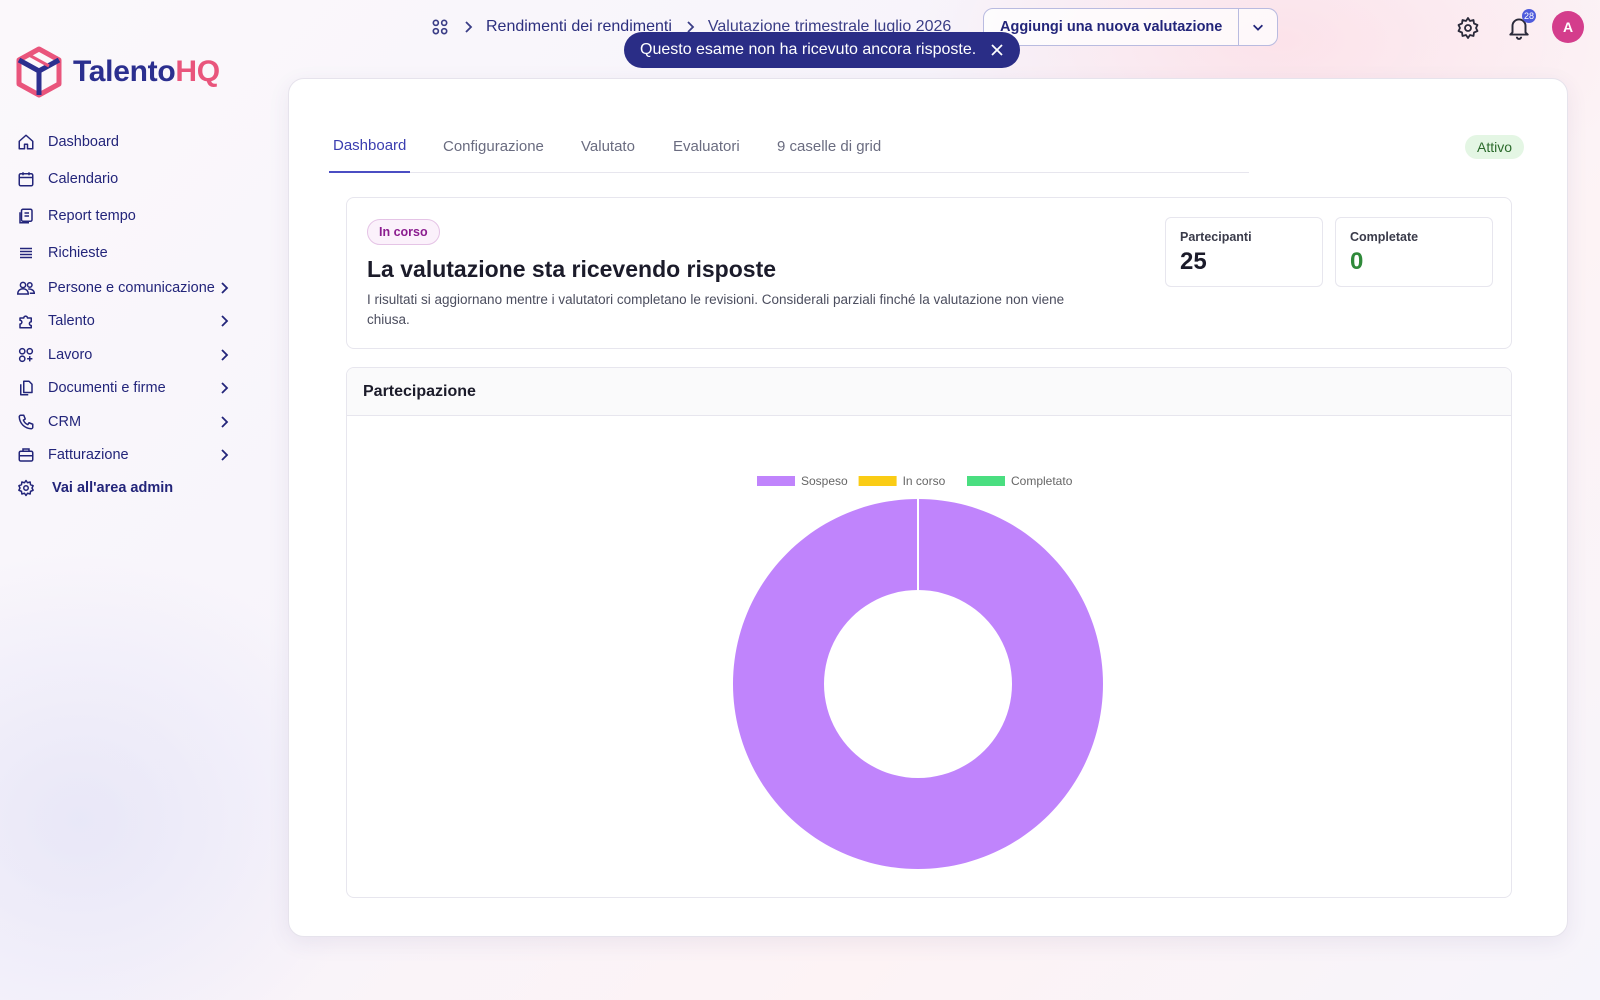 The image size is (1600, 1000). What do you see at coordinates (1042, 481) in the screenshot?
I see `legend-label: Completato` at bounding box center [1042, 481].